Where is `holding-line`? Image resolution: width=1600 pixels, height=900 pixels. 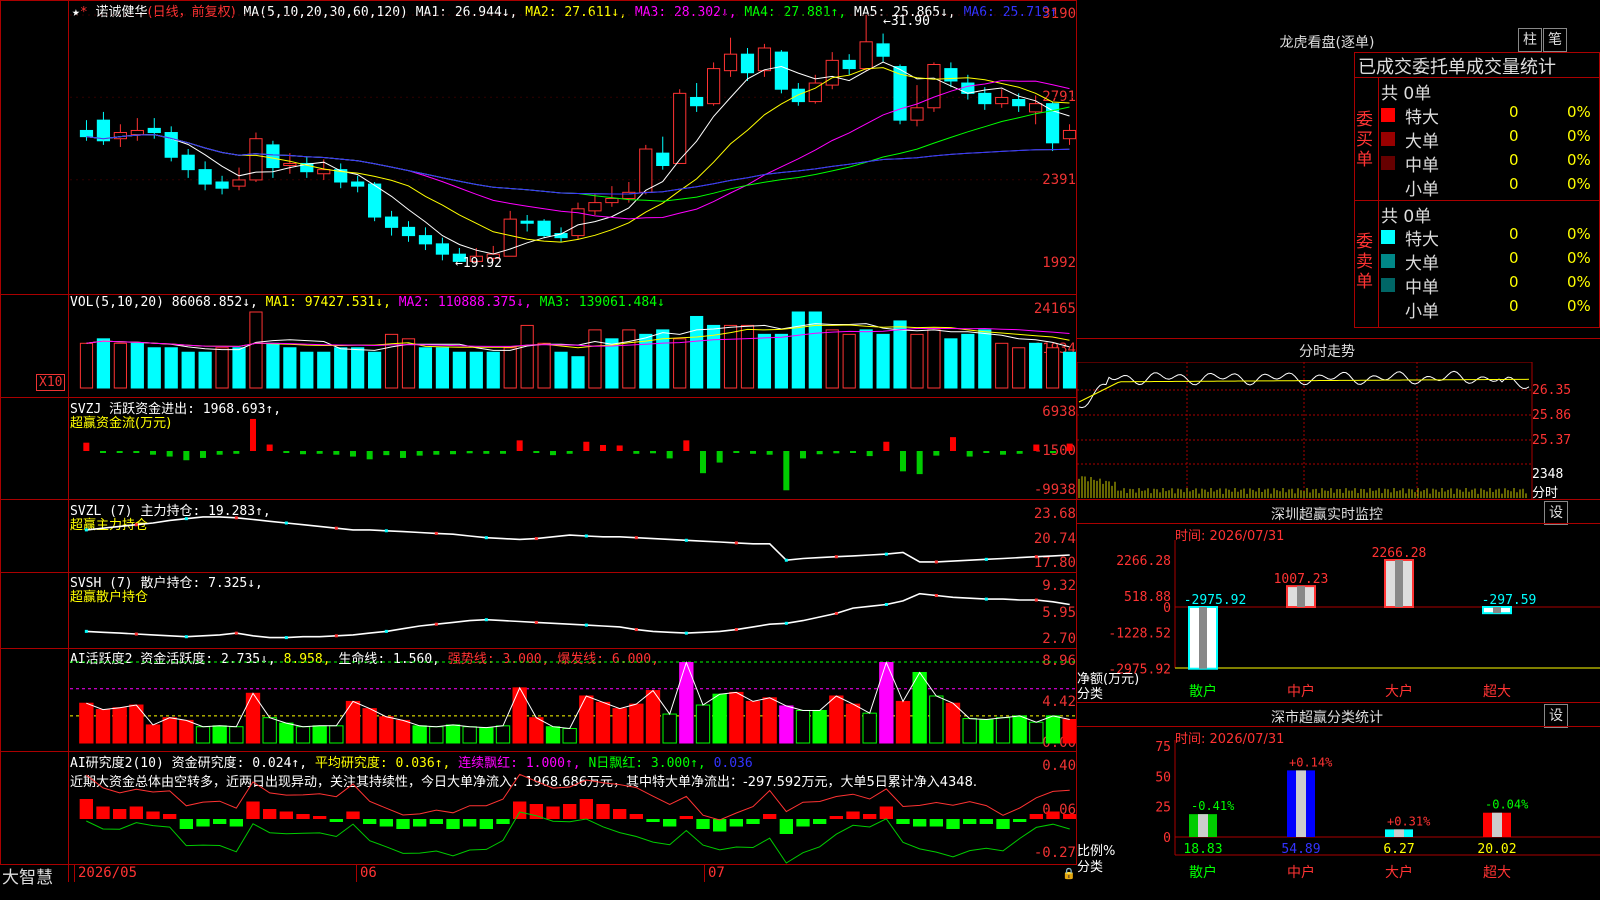 holding-line is located at coordinates (578, 539).